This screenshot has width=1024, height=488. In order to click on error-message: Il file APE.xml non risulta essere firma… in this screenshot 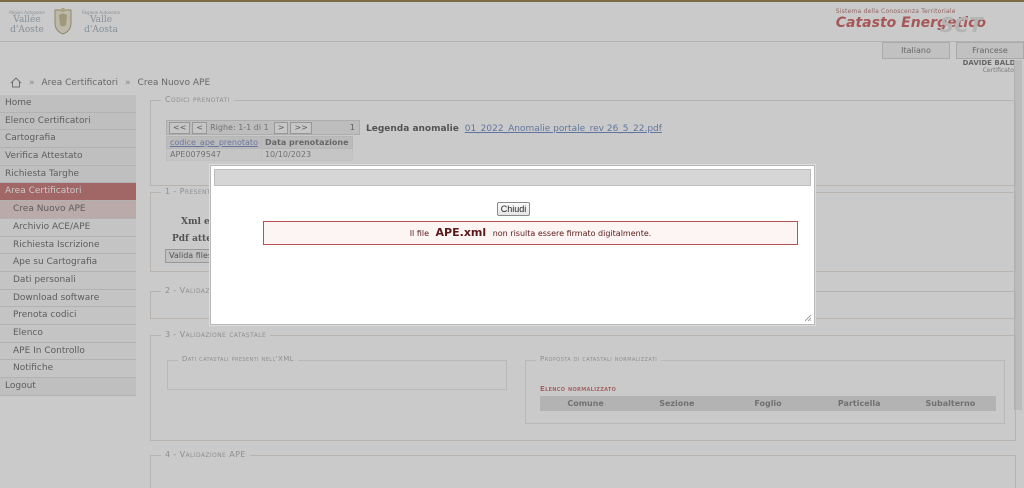, I will do `click(530, 233)`.